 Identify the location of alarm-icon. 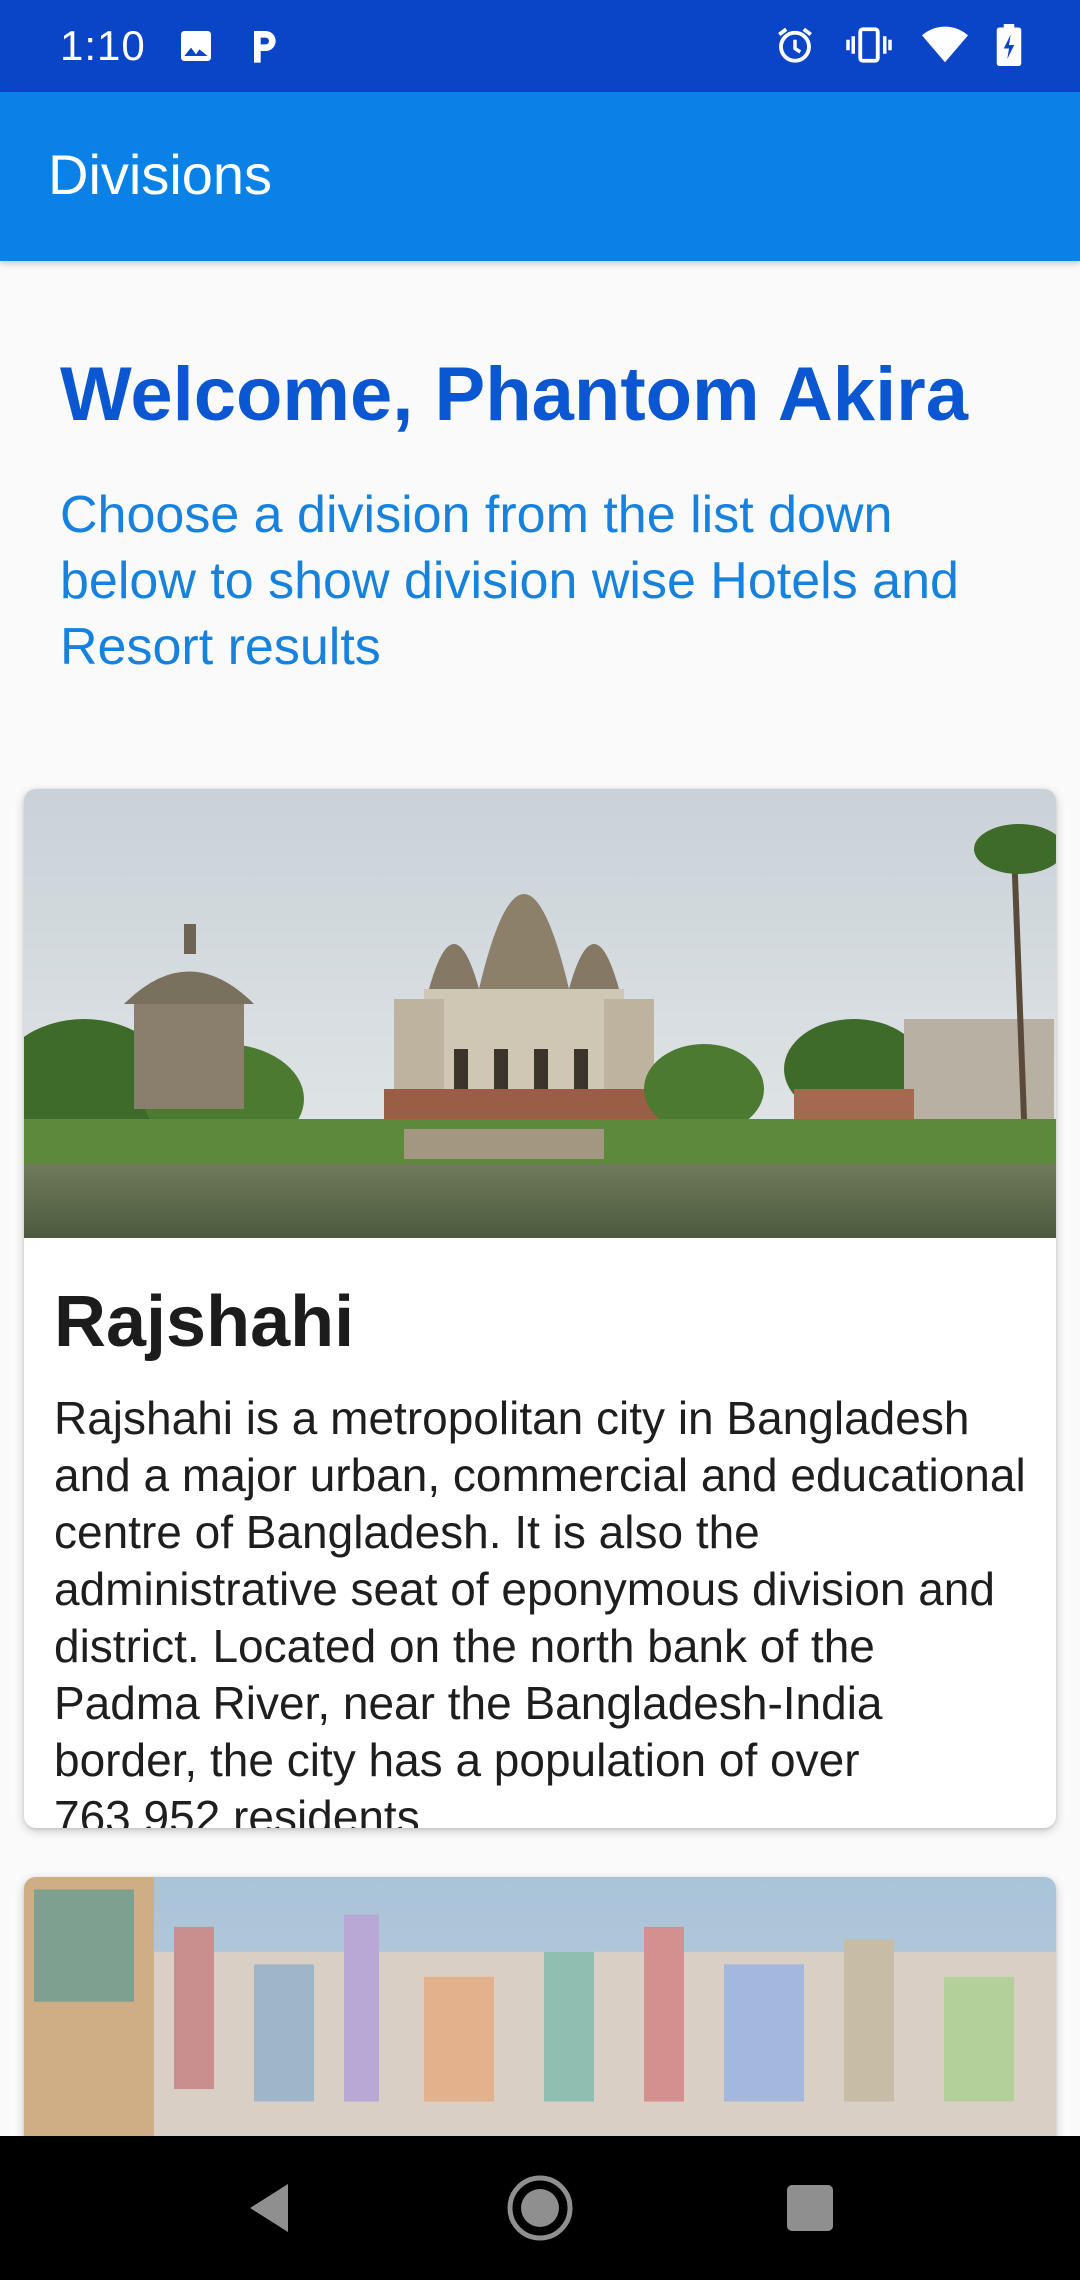
(795, 45).